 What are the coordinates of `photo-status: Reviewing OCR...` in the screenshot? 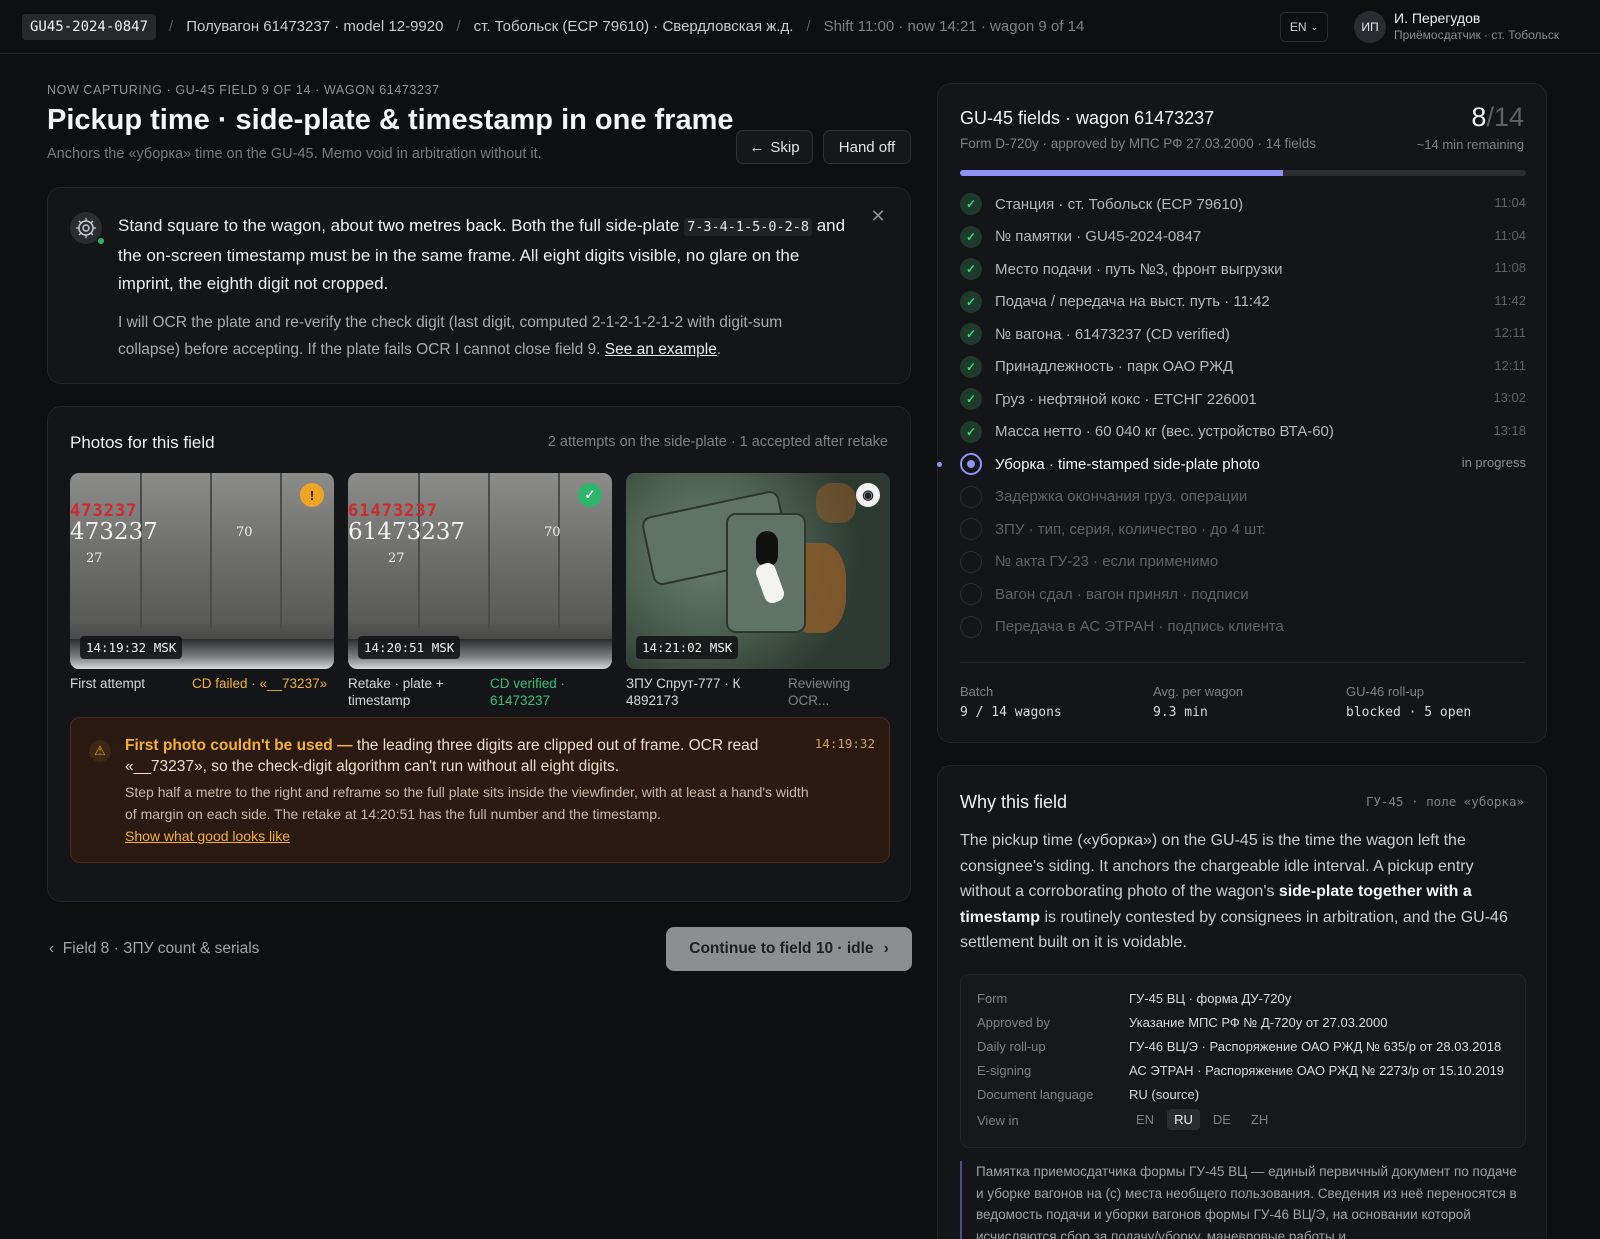 It's located at (819, 692).